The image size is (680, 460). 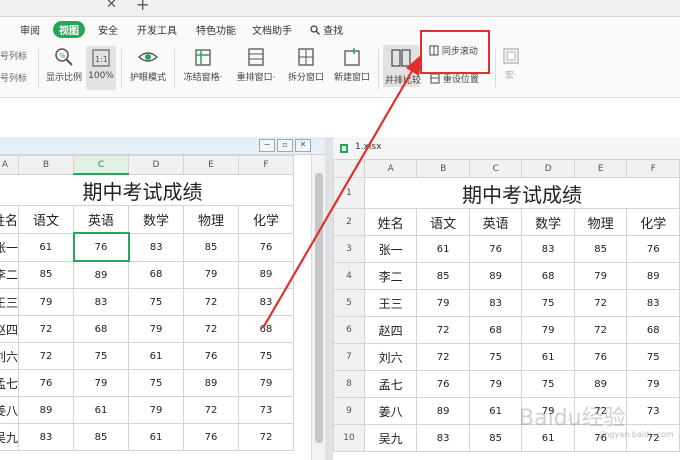 What do you see at coordinates (272, 29) in the screenshot?
I see `menu-doc-assistant: 文档助手` at bounding box center [272, 29].